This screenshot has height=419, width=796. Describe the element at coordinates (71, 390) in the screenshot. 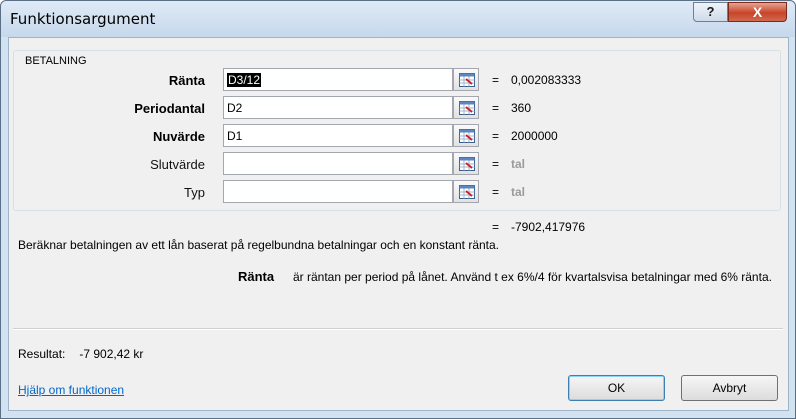

I see `help-link: Hjälp om funktionen` at that location.